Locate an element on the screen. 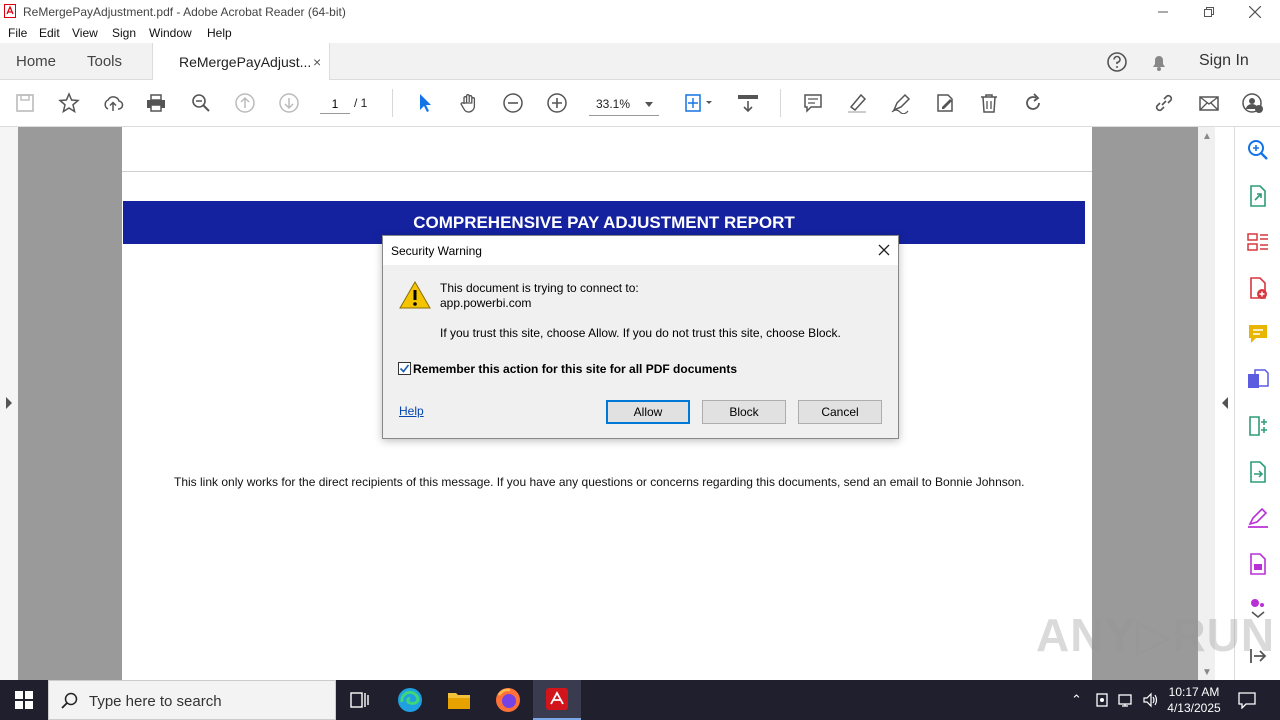 Image resolution: width=1280 pixels, height=720 pixels. cancel-button: Cancel is located at coordinates (840, 412).